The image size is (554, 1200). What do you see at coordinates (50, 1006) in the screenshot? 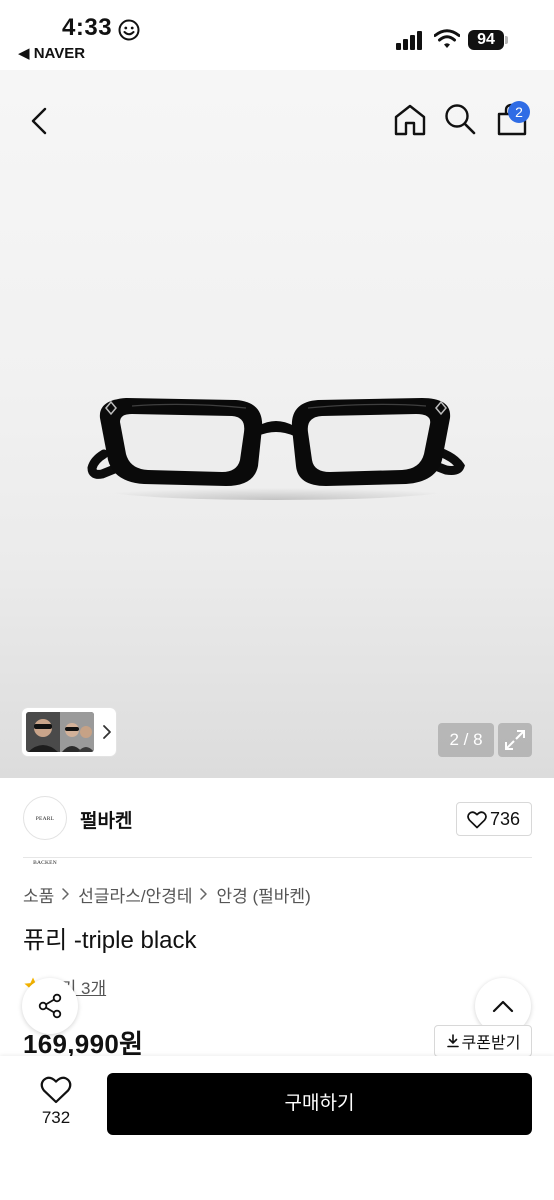
I see `share-icon` at bounding box center [50, 1006].